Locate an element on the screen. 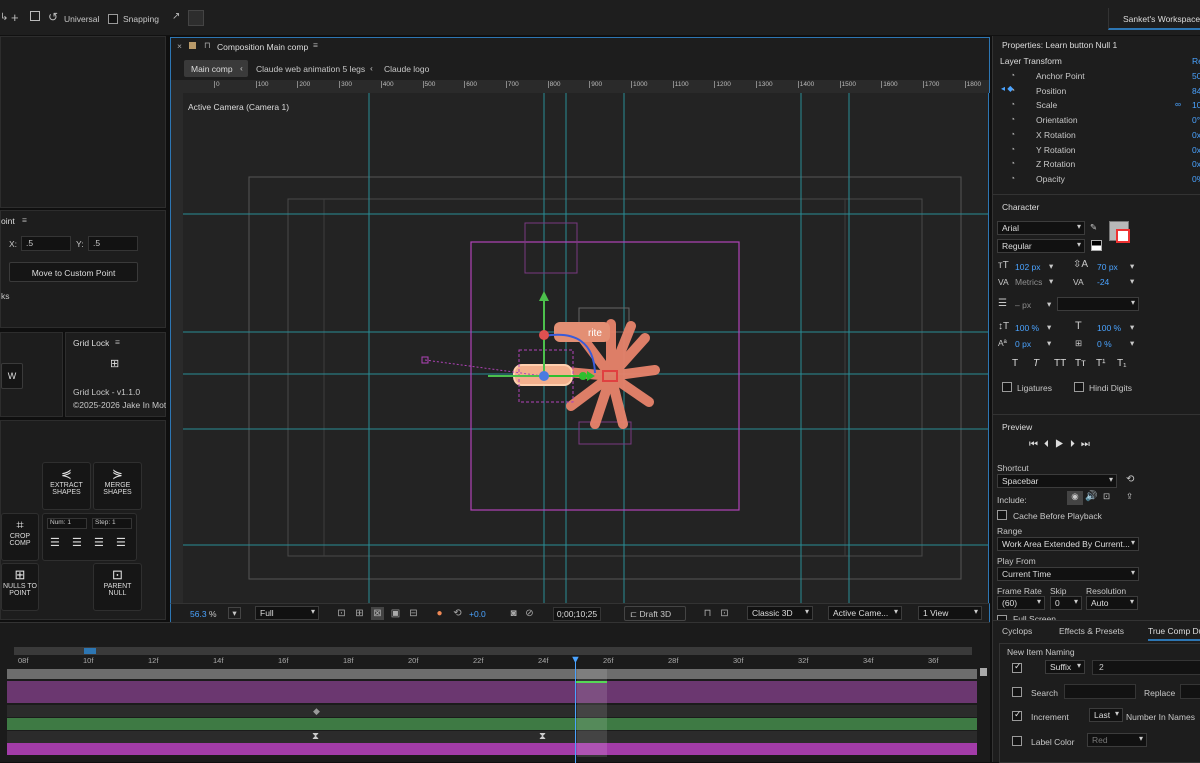 The width and height of the screenshot is (1200, 763). include-overlay-icon: ⊡ is located at coordinates (1106, 496).